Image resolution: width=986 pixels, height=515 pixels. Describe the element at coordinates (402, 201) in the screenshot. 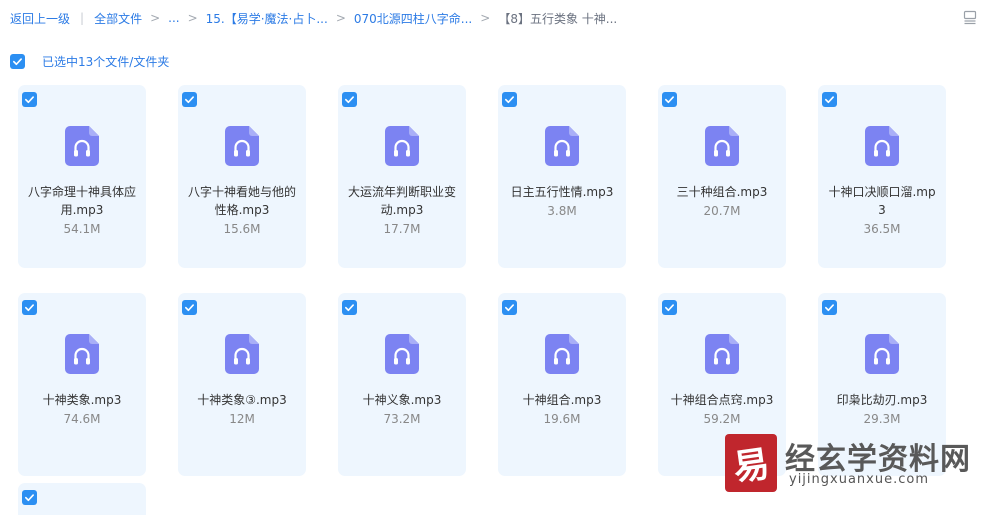

I see `file-name-text: 大运流年判断职业变动.mp3` at that location.